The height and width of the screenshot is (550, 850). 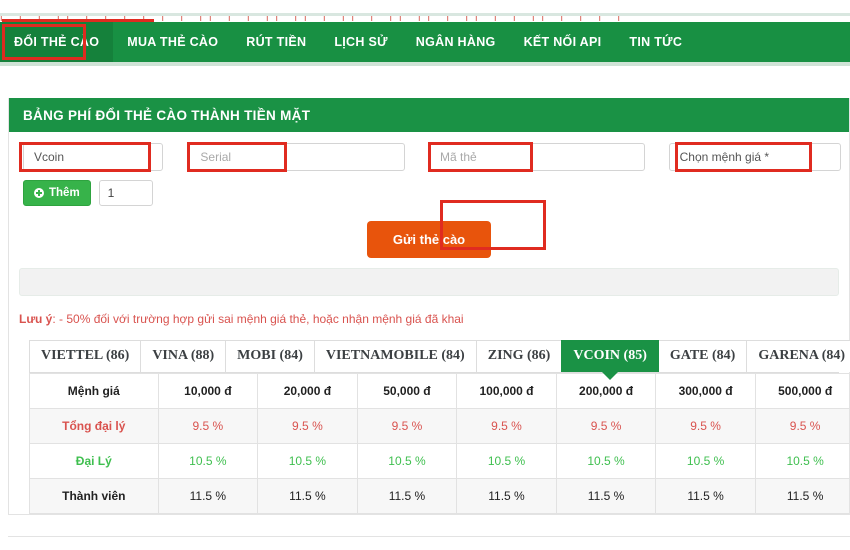 I want to click on submit-row: Gửi thẻ cào, so click(x=429, y=239).